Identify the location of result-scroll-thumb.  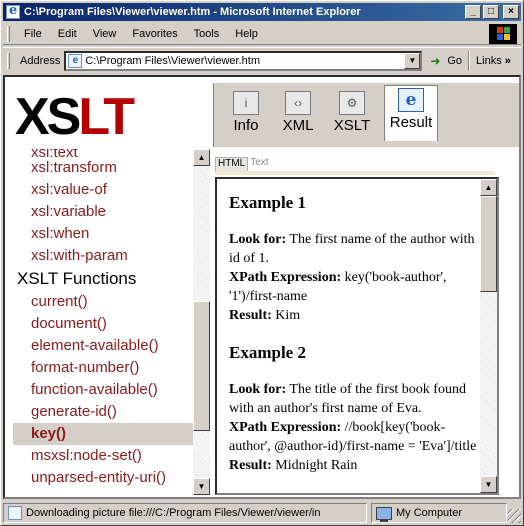
(488, 244).